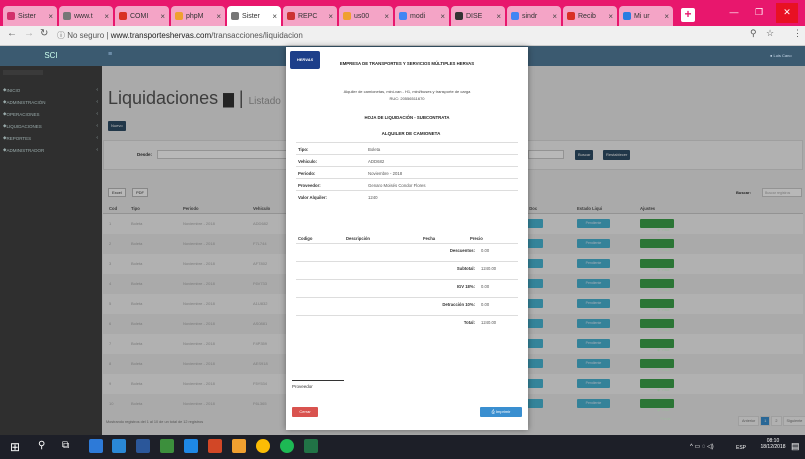 The width and height of the screenshot is (805, 459). I want to click on word-icon, so click(143, 446).